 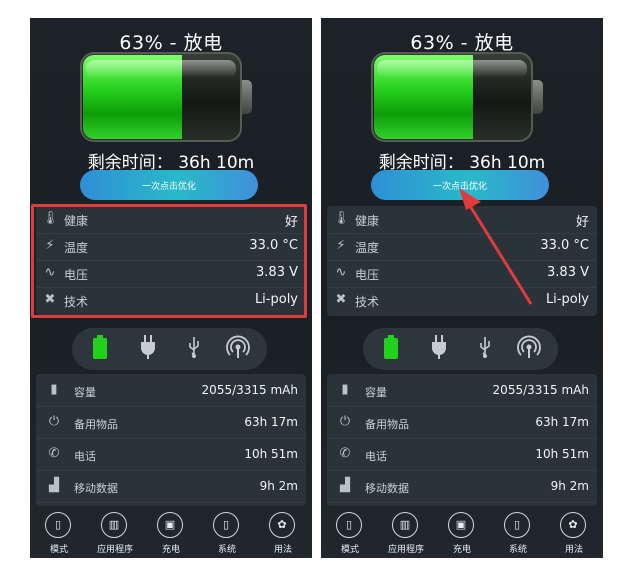 What do you see at coordinates (564, 245) in the screenshot?
I see `info-value: 33.0 °C` at bounding box center [564, 245].